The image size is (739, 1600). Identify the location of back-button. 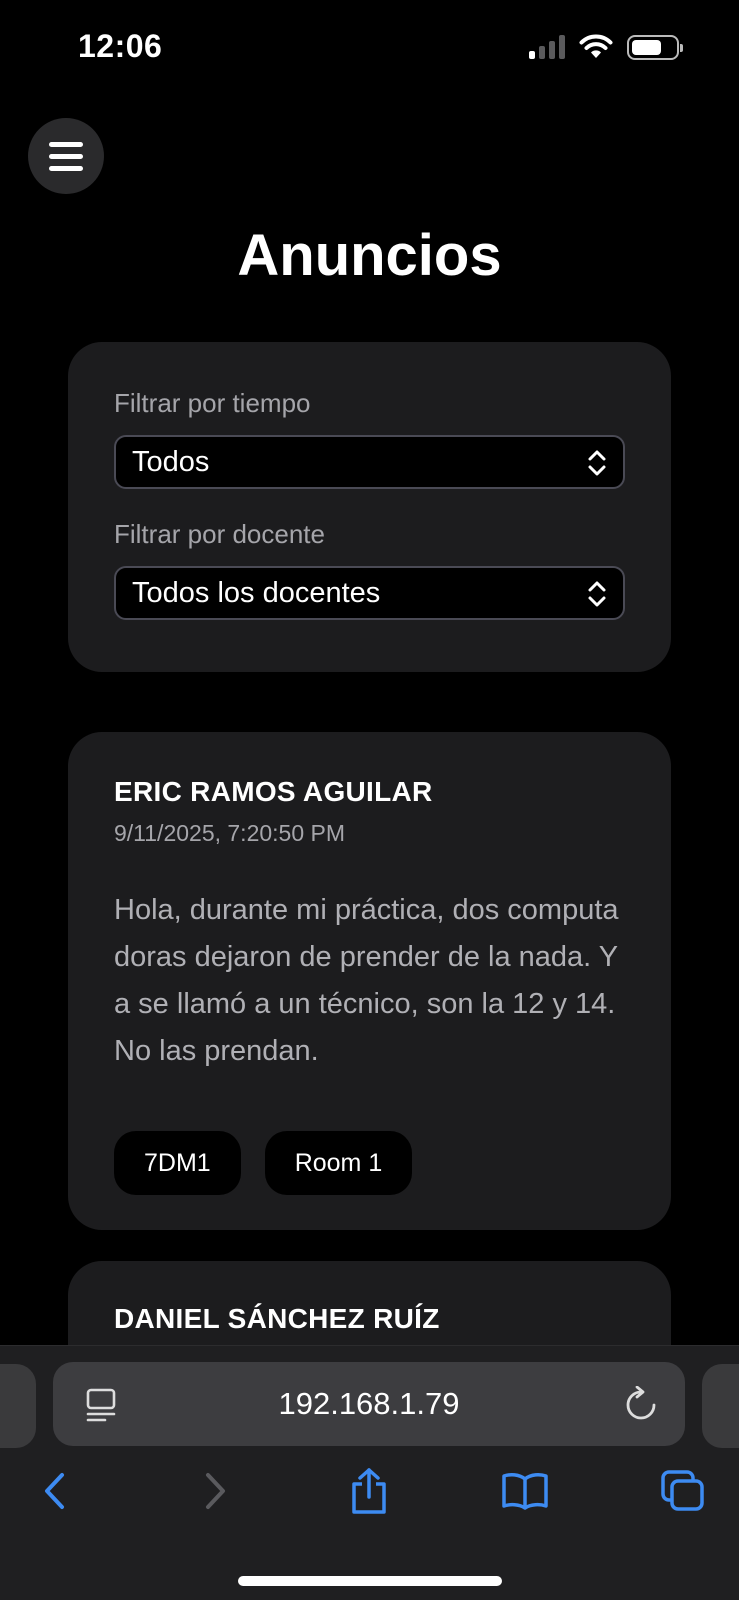
(55, 1491).